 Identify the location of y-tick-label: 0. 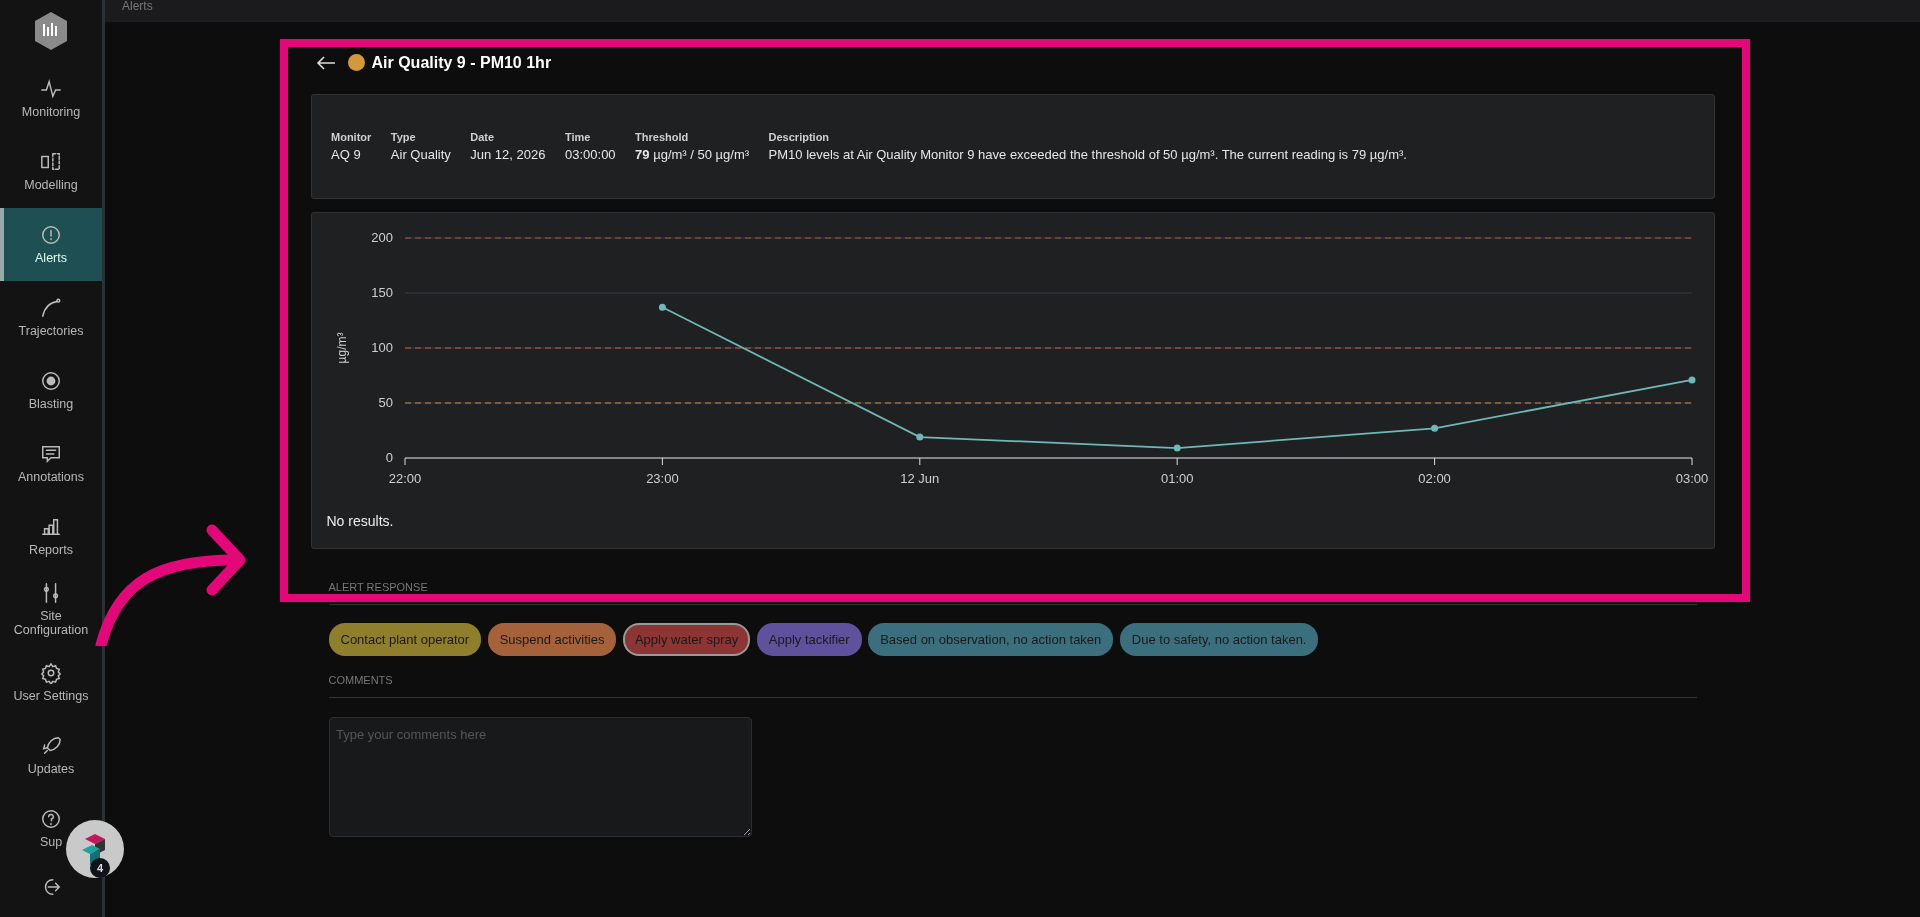
(389, 457).